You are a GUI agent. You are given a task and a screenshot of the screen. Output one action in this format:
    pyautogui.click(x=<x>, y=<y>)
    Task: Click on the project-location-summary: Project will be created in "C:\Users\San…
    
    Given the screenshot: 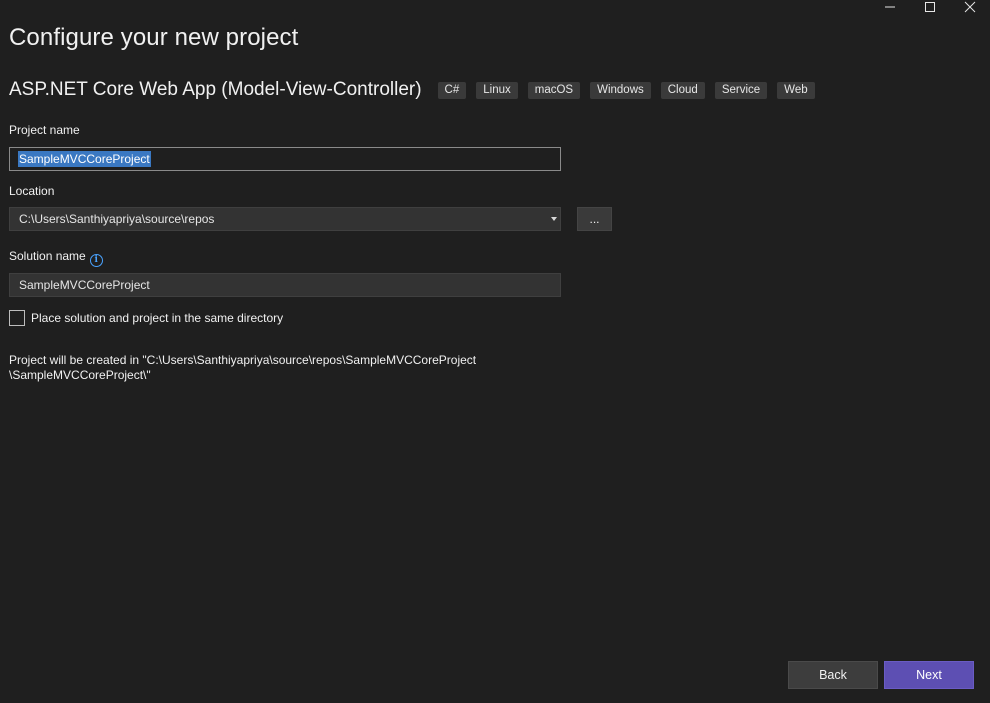 What is the action you would take?
    pyautogui.click(x=289, y=368)
    